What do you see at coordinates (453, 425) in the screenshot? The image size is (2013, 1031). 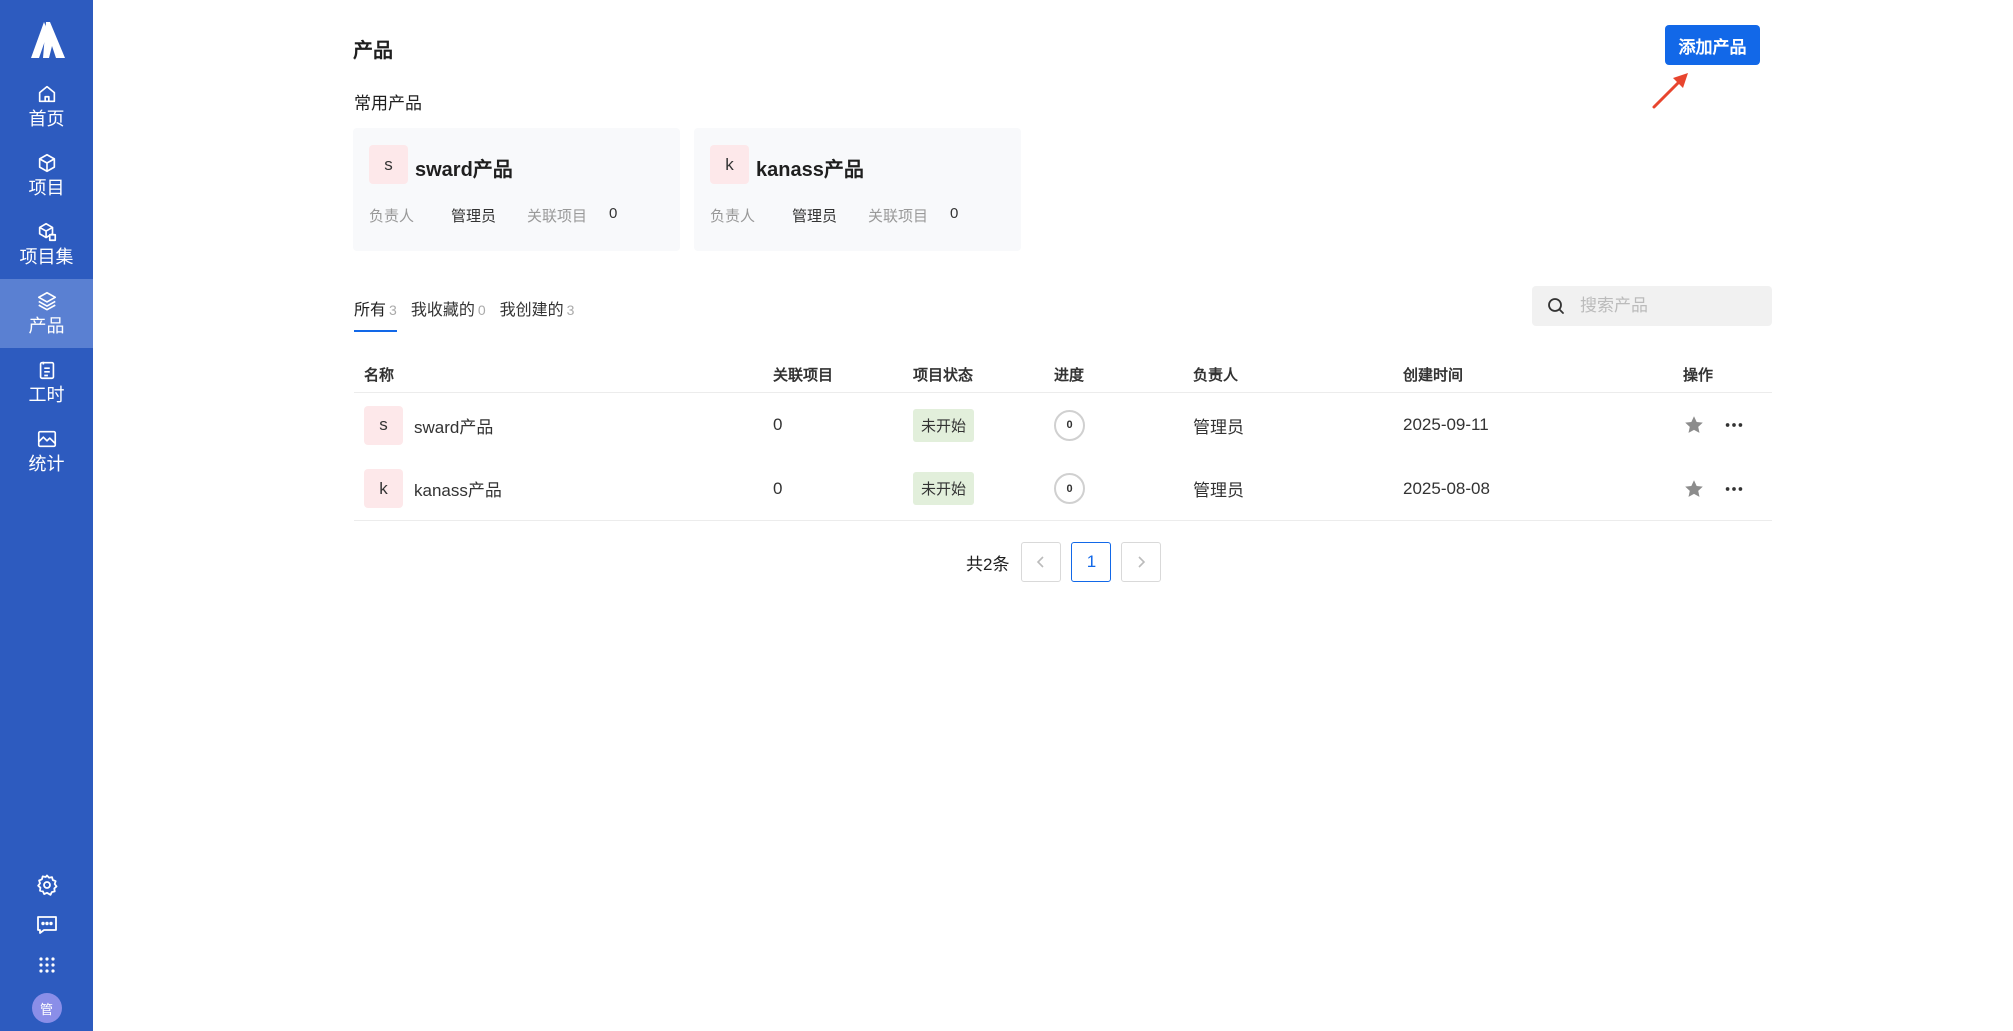 I see `product-name-link: sward产品` at bounding box center [453, 425].